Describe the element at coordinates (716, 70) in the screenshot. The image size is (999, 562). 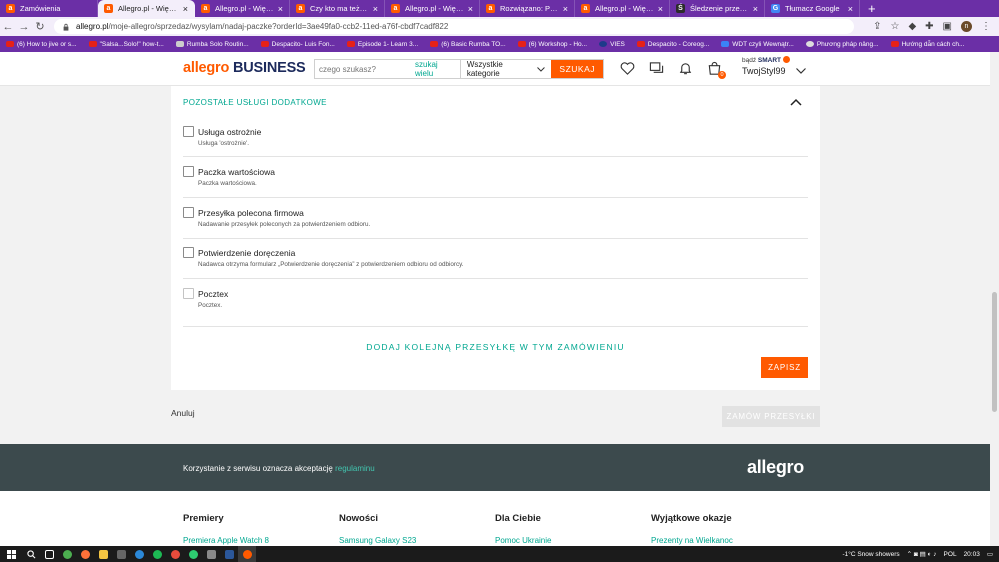
I see `cart-button: 0` at that location.